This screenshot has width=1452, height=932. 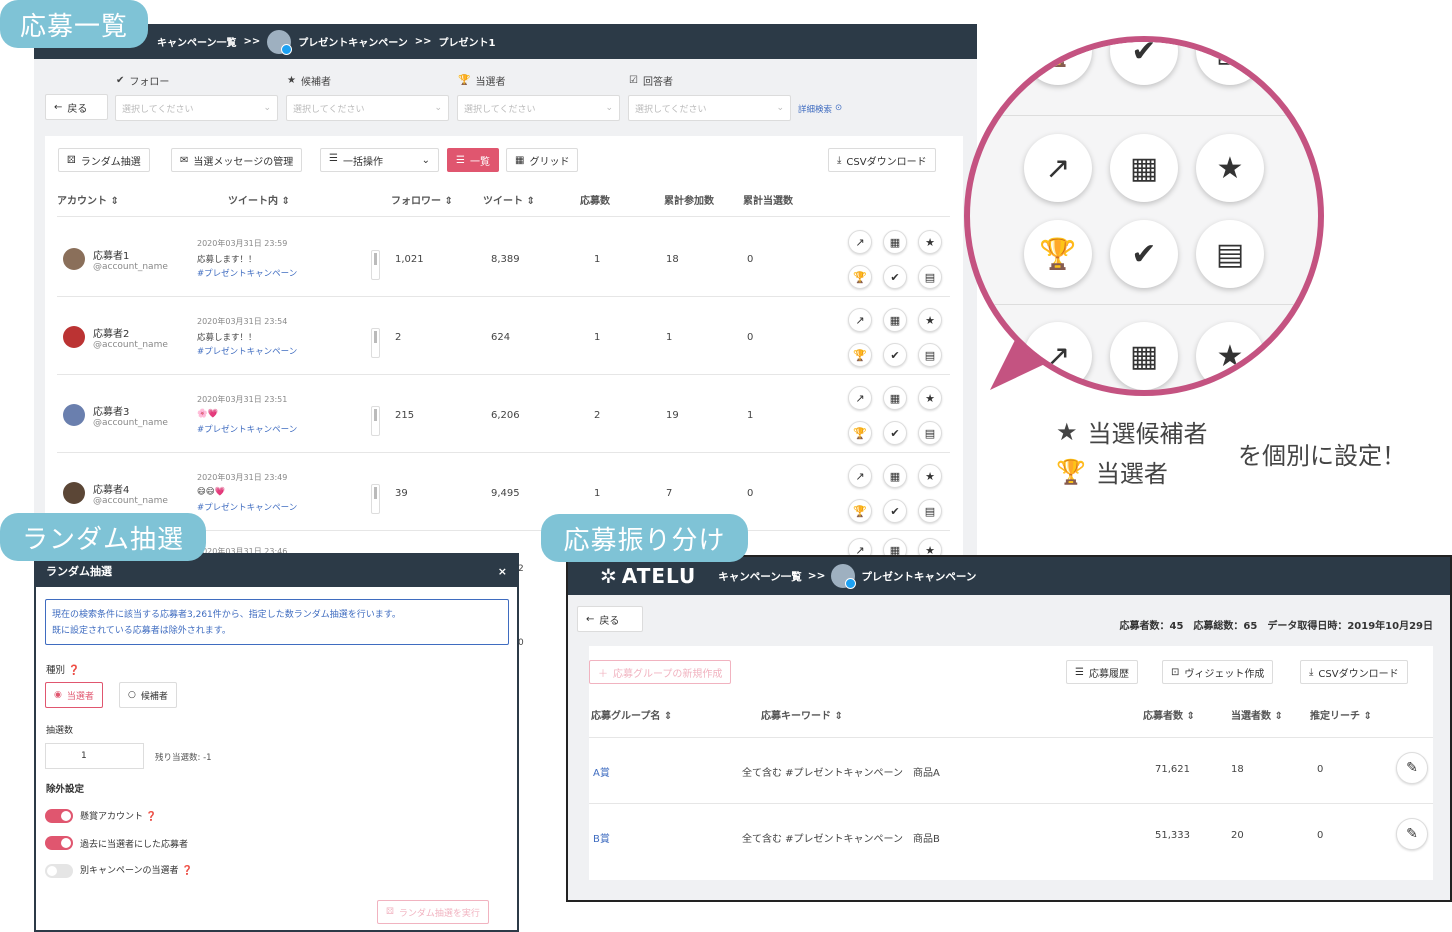 I want to click on history-button: ☰ 応募履歴, so click(x=1102, y=672).